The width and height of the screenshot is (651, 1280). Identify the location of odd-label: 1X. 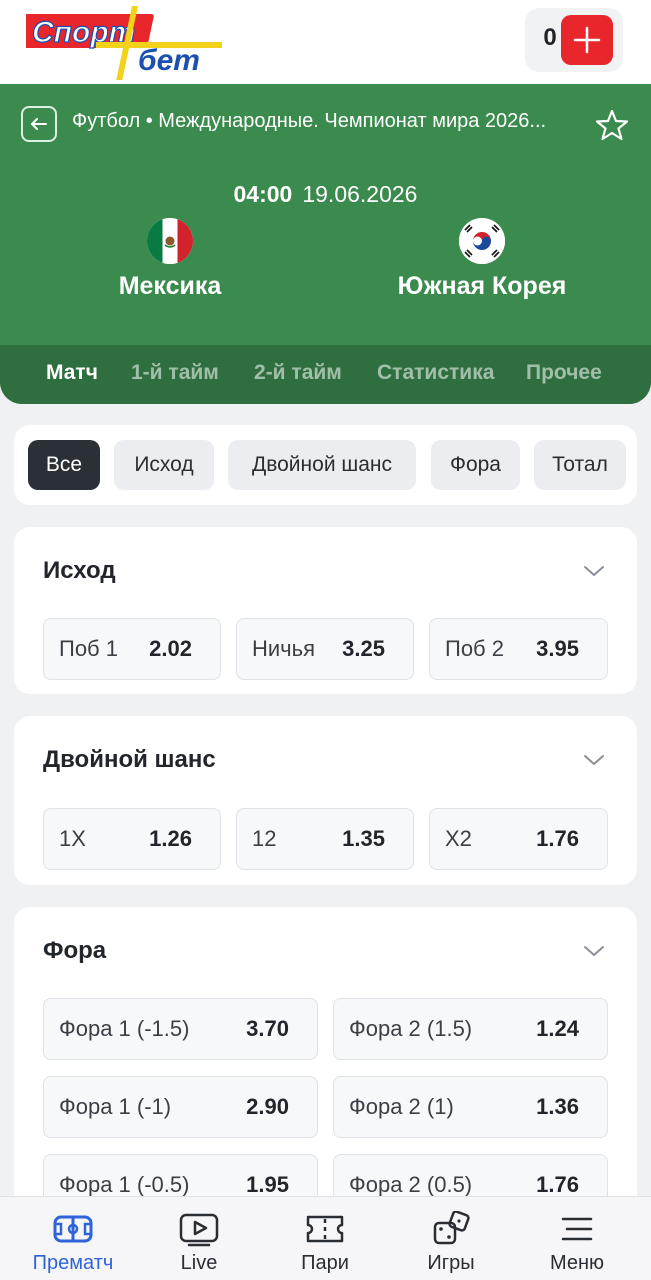
(72, 838).